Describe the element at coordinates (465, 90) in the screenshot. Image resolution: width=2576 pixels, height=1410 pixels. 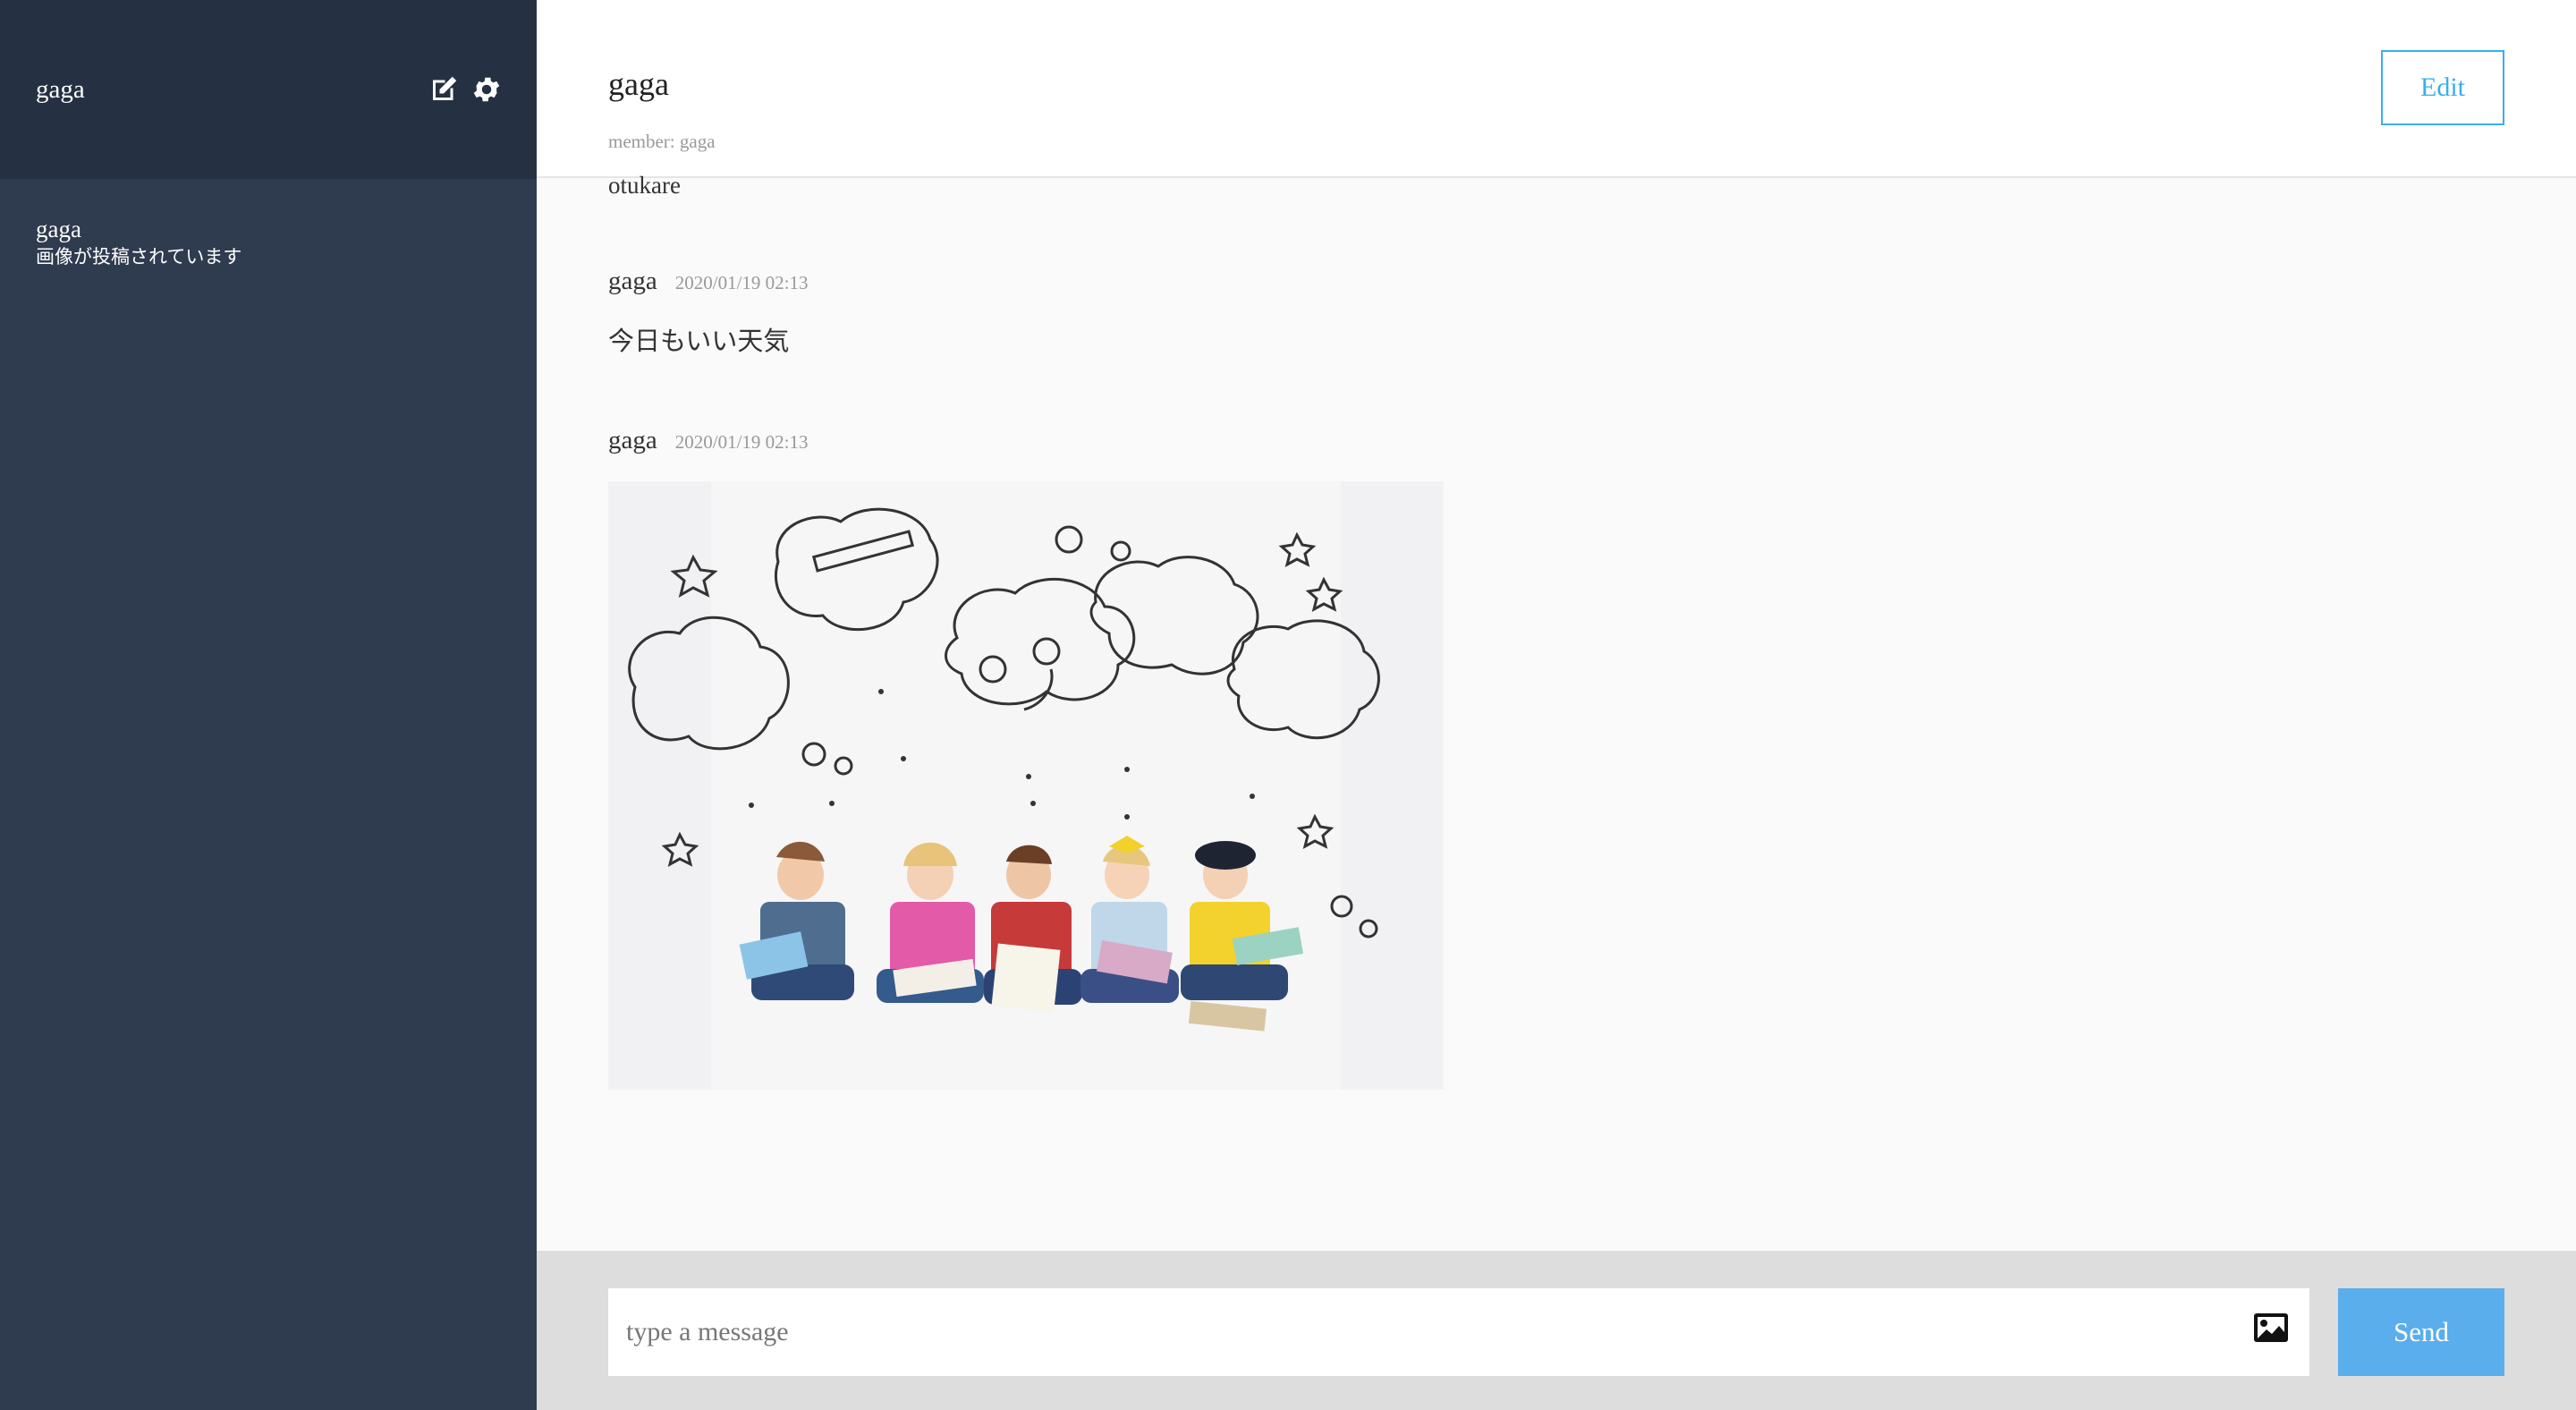
I see `sidebar-header-icons` at that location.